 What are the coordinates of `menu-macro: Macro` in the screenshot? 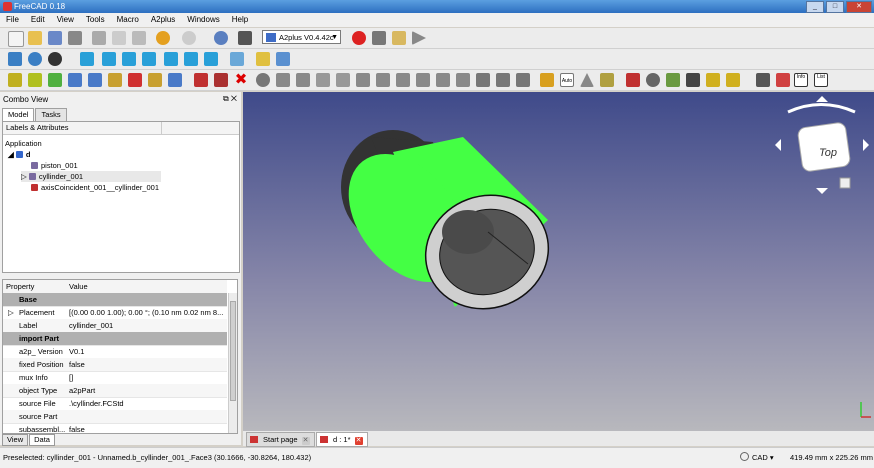 It's located at (128, 20).